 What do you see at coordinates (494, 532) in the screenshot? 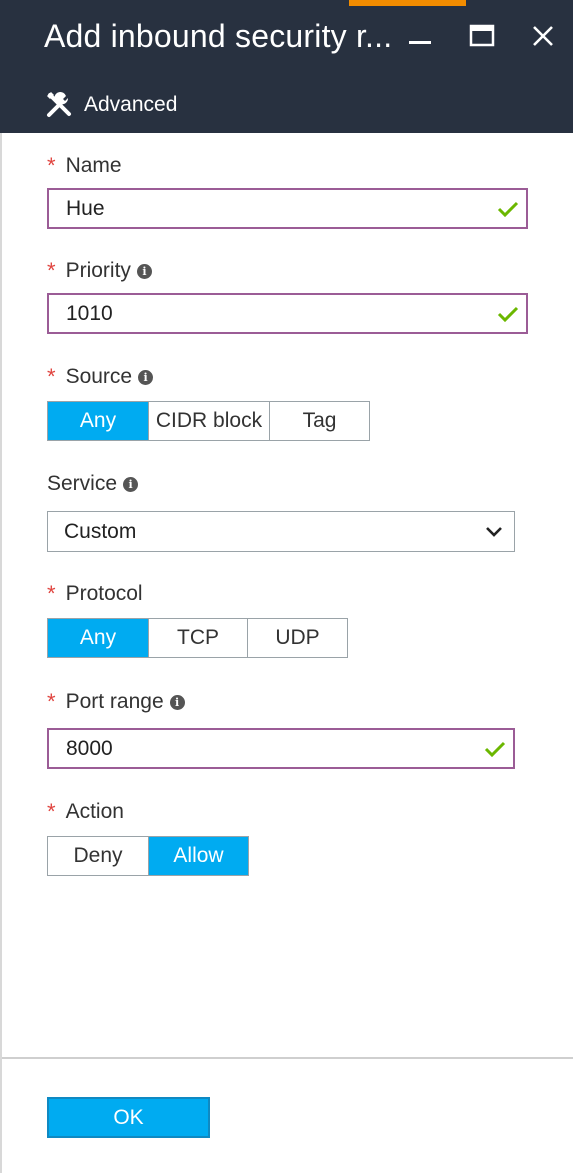
I see `chevron-down-icon` at bounding box center [494, 532].